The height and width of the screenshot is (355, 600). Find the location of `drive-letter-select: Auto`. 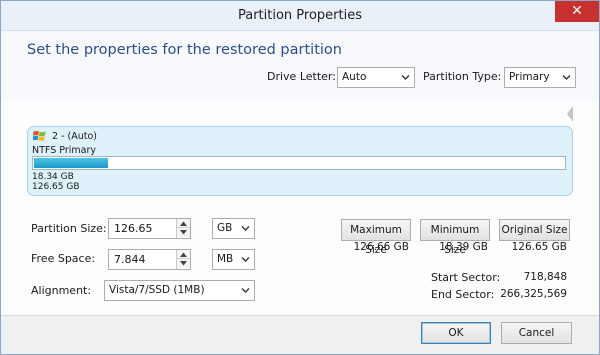

drive-letter-select: Auto is located at coordinates (376, 77).